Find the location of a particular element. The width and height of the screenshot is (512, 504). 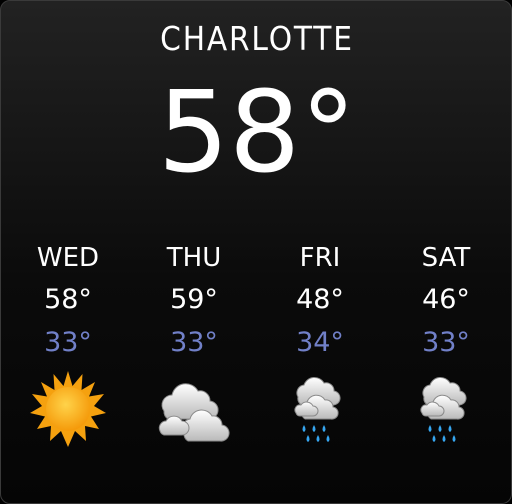

forecast-day-sat: SAT 46° 33° is located at coordinates (446, 344).